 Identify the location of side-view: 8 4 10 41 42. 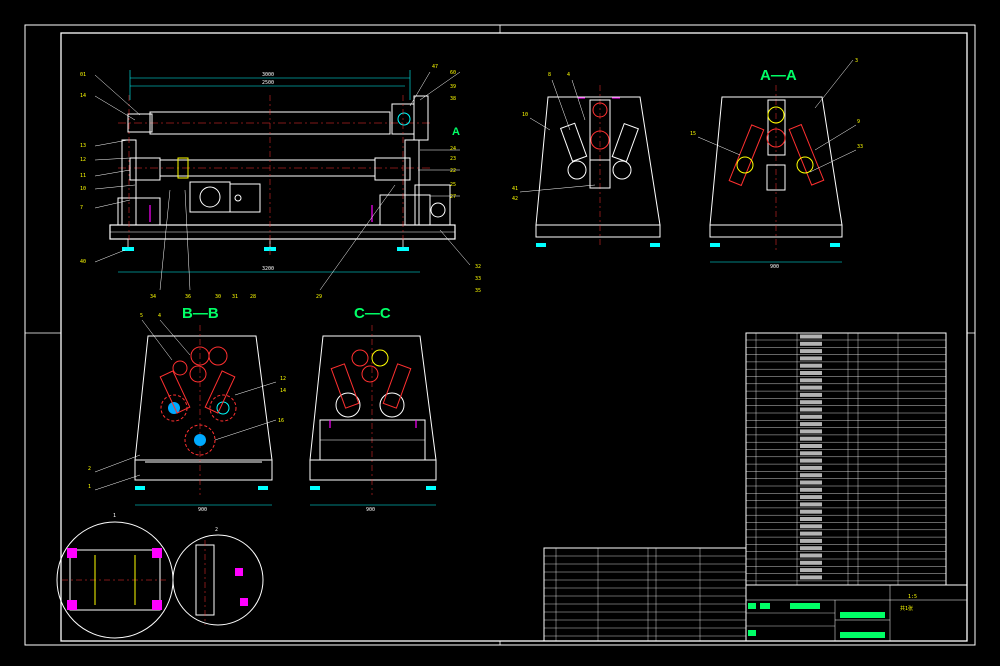
(586, 159).